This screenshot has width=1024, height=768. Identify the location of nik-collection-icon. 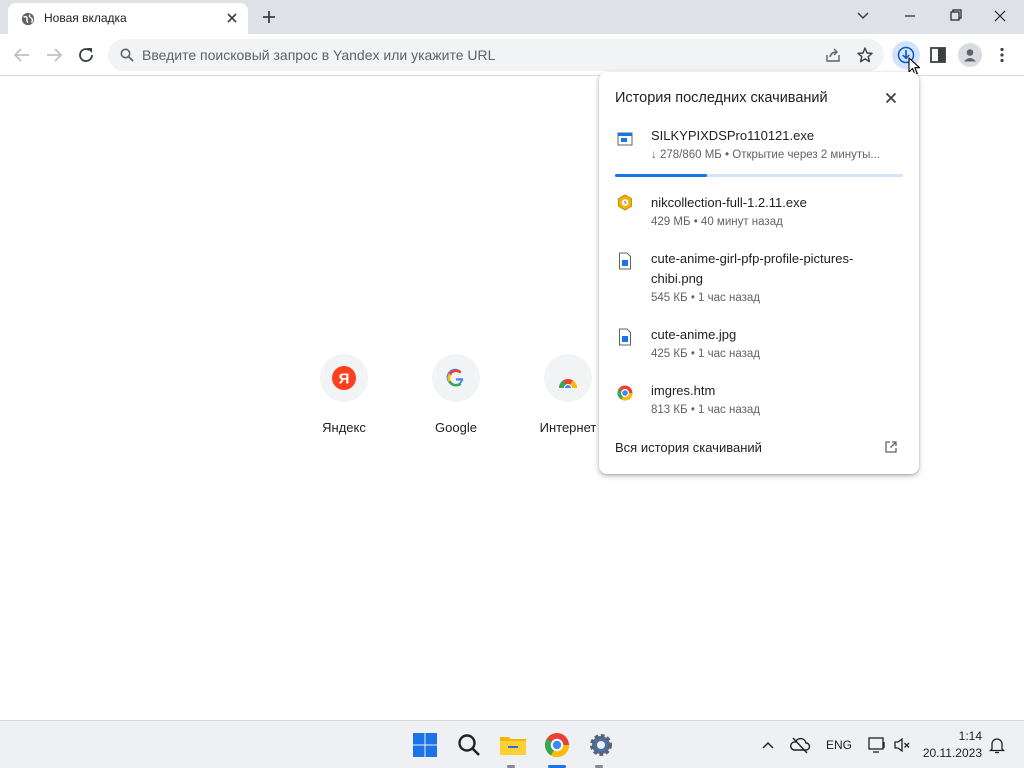
(625, 202).